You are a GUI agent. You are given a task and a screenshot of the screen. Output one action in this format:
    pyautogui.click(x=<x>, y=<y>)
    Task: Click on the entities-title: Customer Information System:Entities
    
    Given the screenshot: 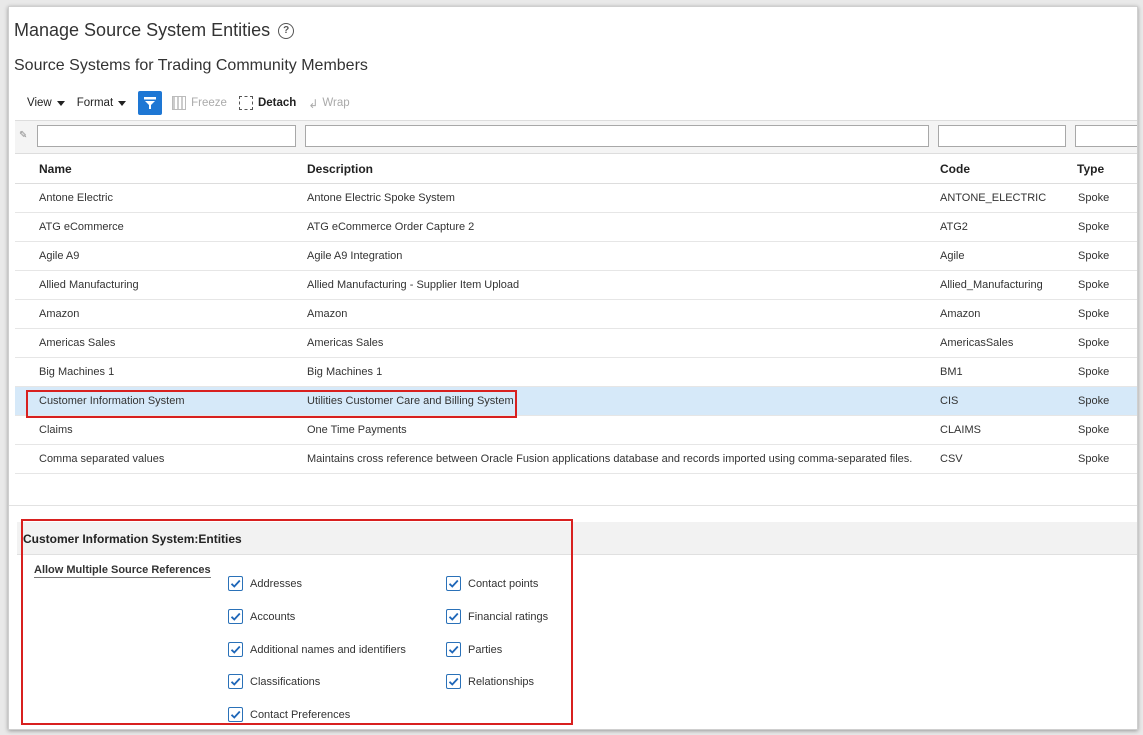 What is the action you would take?
    pyautogui.click(x=132, y=539)
    